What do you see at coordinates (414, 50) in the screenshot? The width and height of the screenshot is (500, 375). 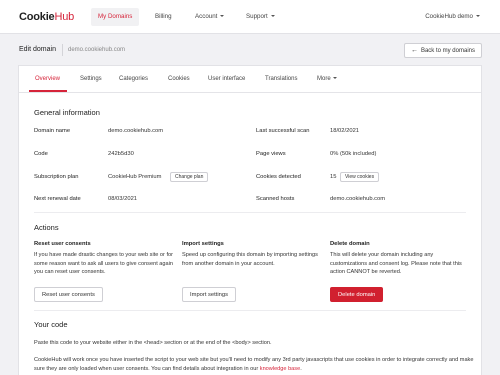 I see `arrow-left-icon: ←` at bounding box center [414, 50].